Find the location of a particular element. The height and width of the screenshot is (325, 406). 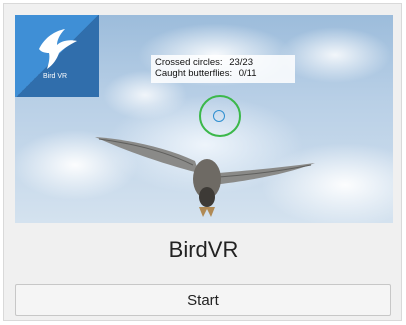

caught-butterflies-value: 0/11 is located at coordinates (247, 73).